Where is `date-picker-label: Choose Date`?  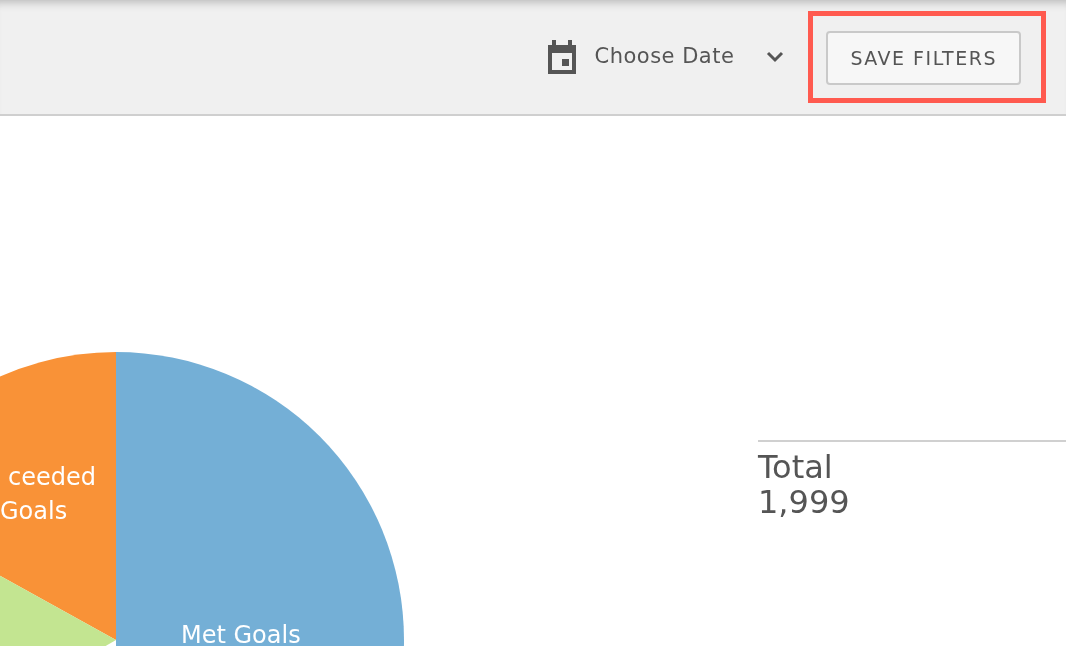 date-picker-label: Choose Date is located at coordinates (664, 57).